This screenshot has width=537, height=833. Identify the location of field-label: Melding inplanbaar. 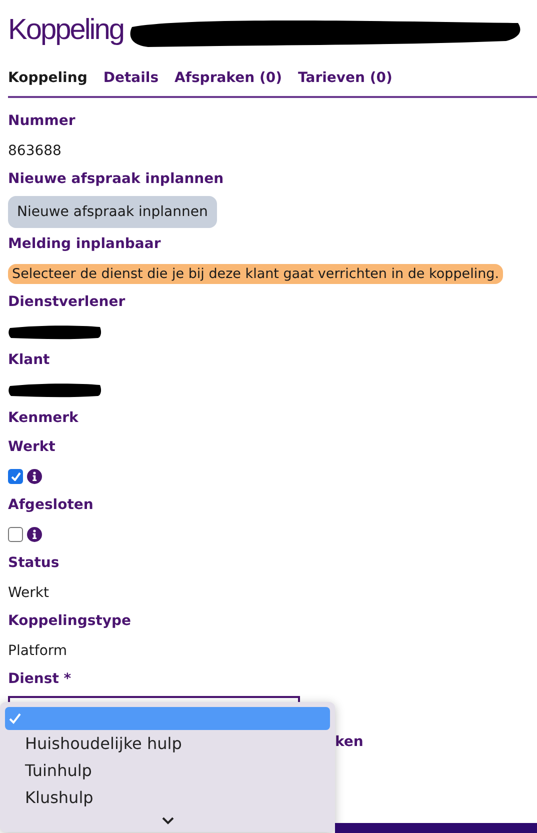
(85, 244).